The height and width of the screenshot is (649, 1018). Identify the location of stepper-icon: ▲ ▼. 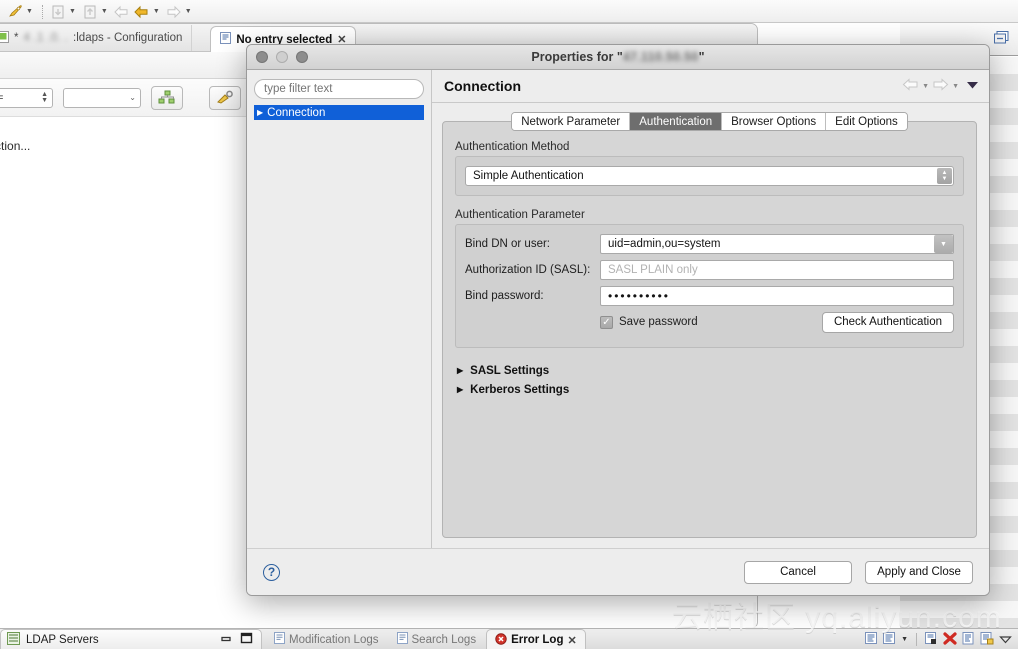
(944, 176).